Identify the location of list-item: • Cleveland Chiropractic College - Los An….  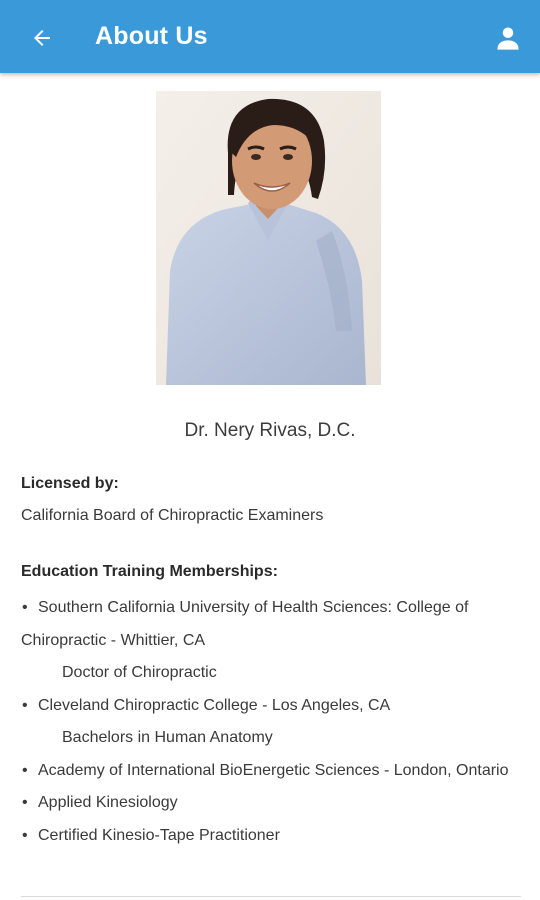
(271, 706).